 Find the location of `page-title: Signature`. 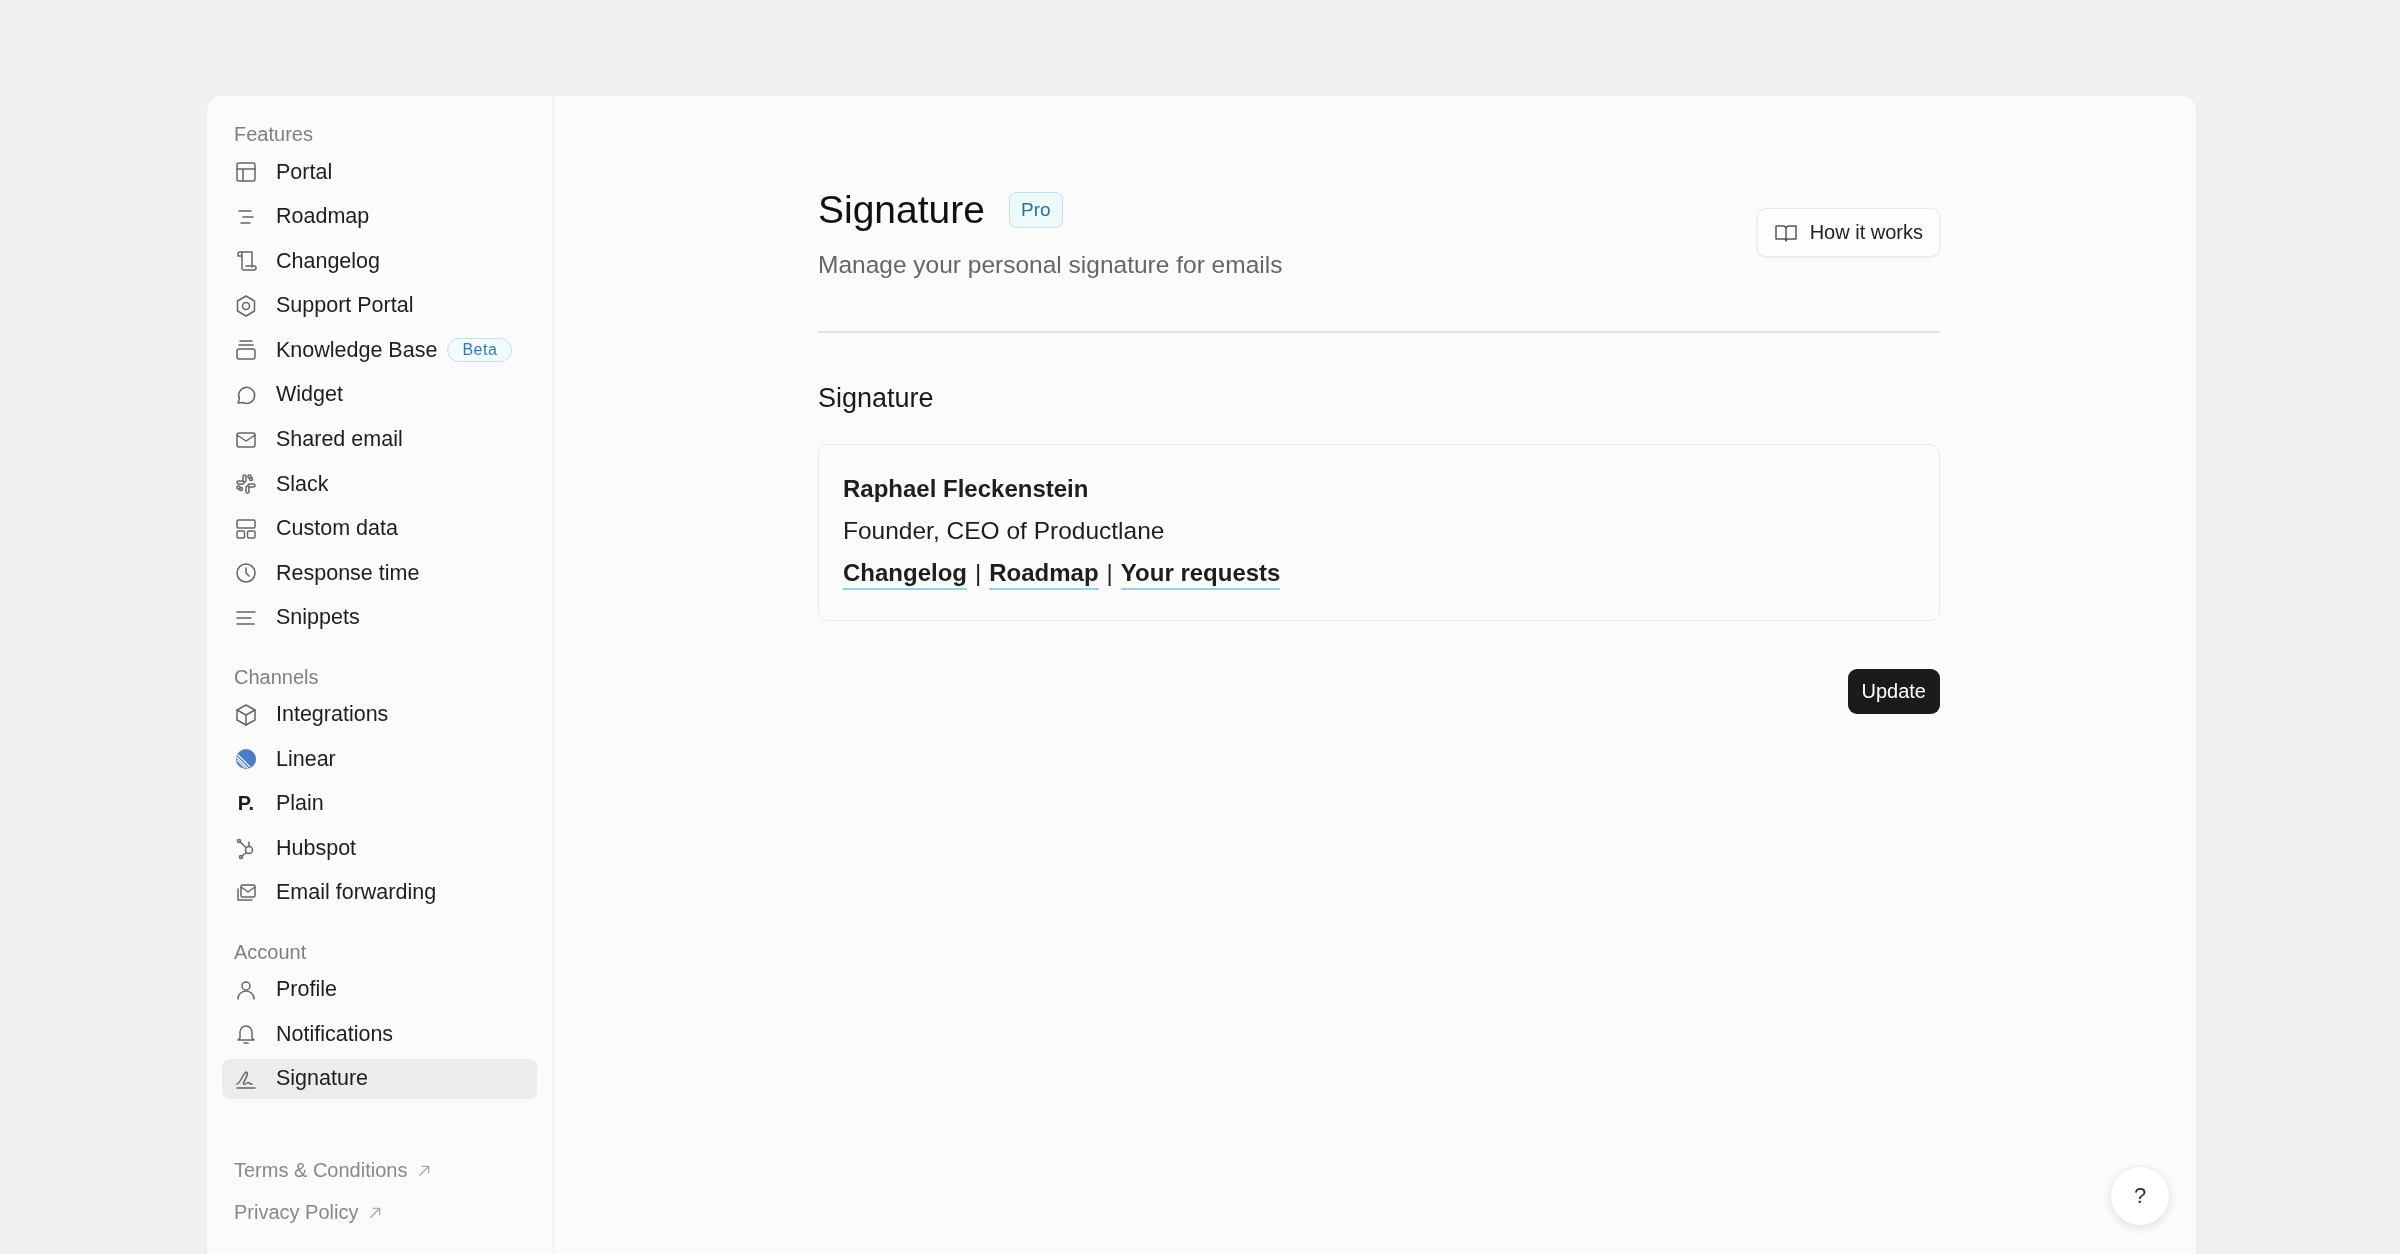

page-title: Signature is located at coordinates (901, 210).